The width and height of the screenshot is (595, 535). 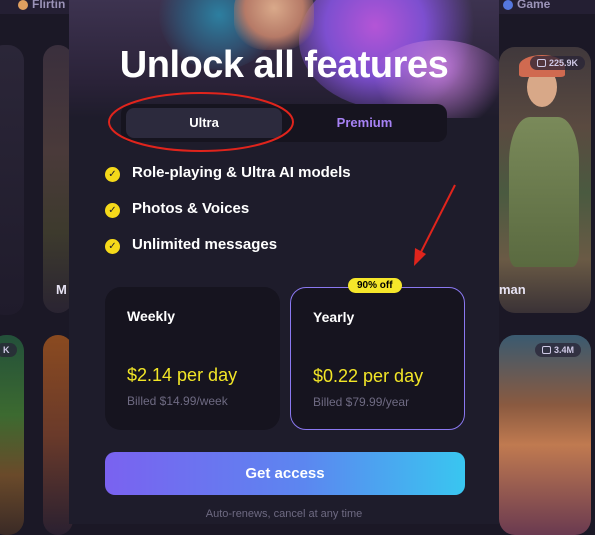 What do you see at coordinates (545, 435) in the screenshot?
I see `bg-card-bottom-right` at bounding box center [545, 435].